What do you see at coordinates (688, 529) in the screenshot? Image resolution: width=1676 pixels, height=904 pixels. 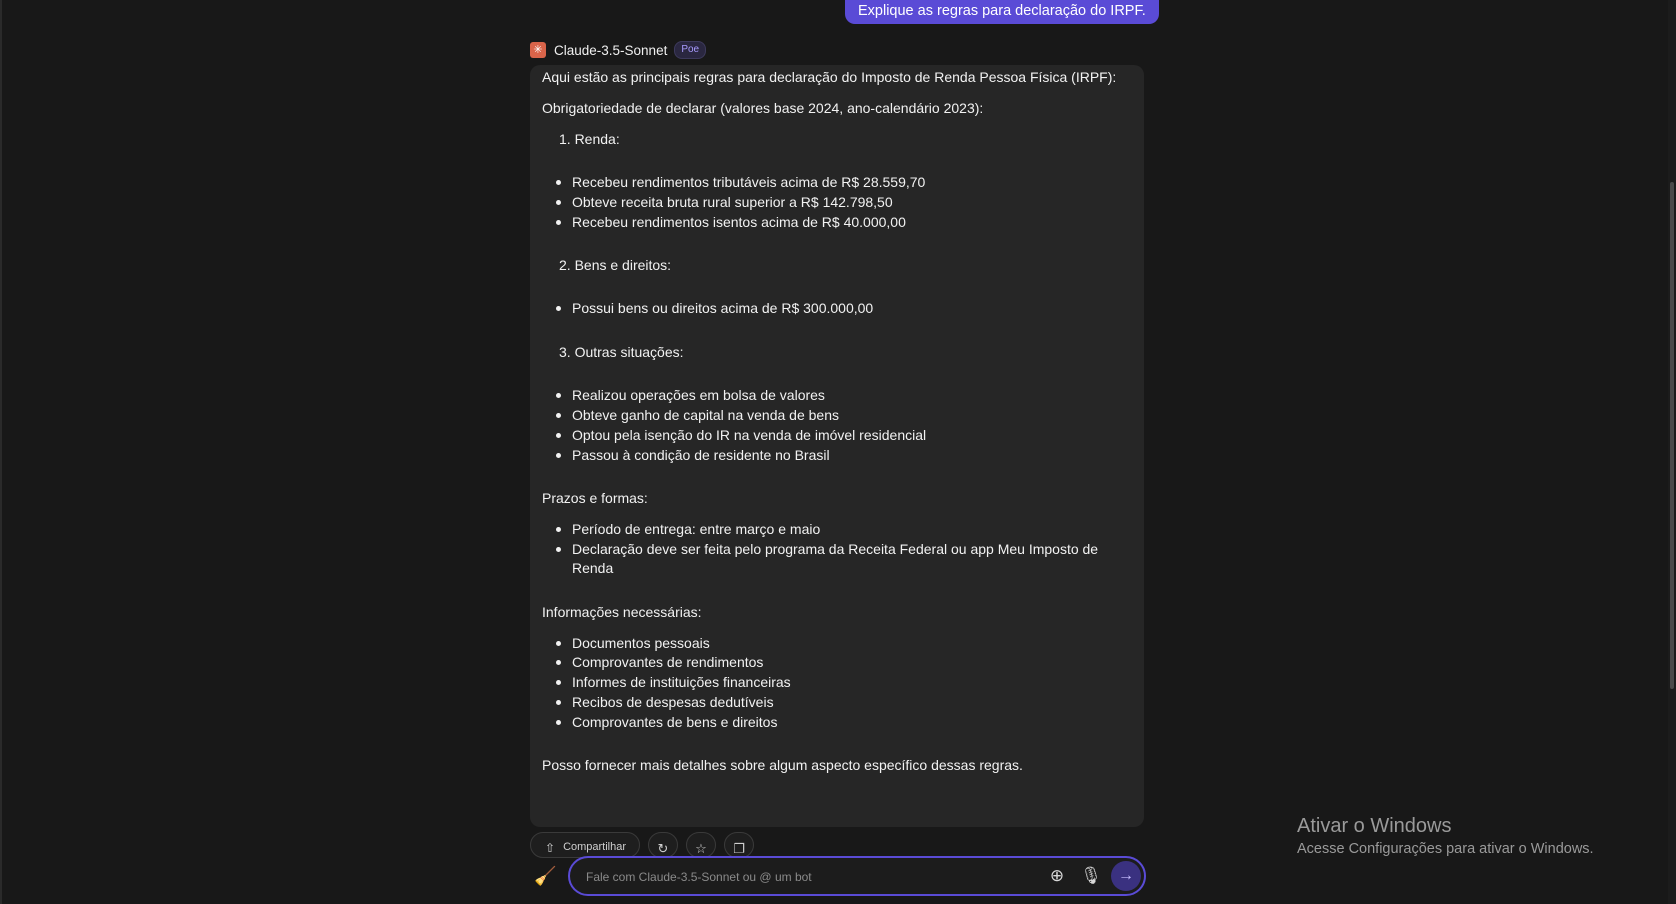 I see `list-item: Período de entrega: entre março e maio` at bounding box center [688, 529].